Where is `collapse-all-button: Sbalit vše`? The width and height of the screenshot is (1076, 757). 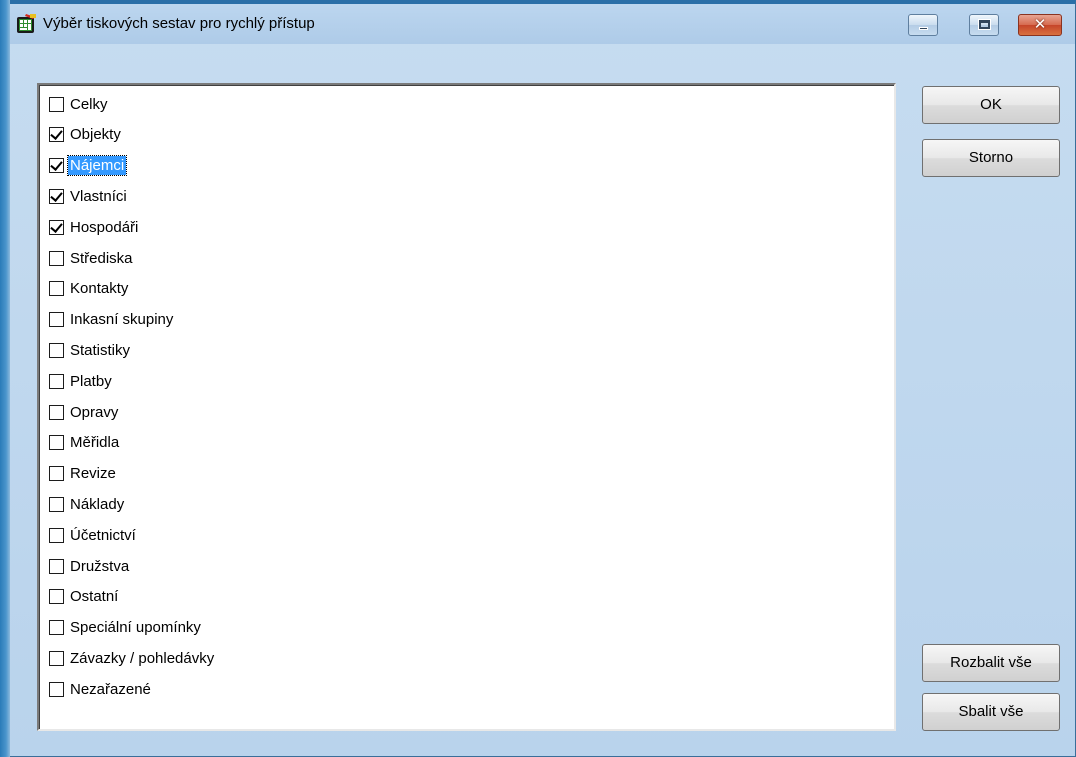 collapse-all-button: Sbalit vše is located at coordinates (991, 712).